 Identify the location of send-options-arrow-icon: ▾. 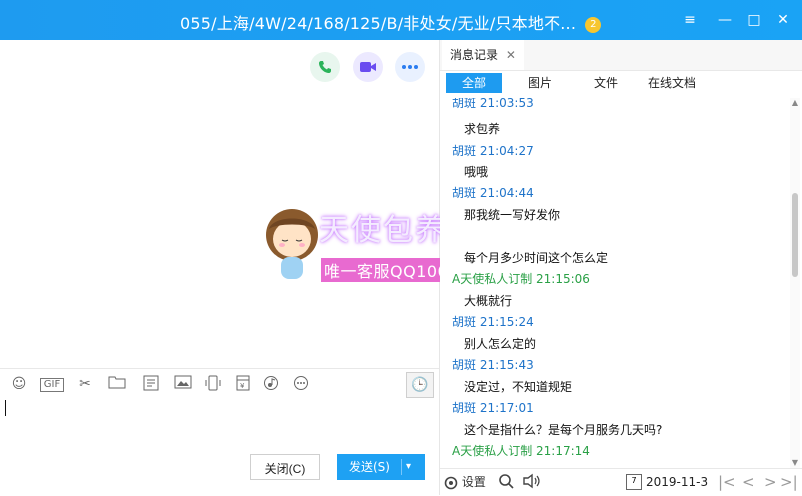
(408, 467).